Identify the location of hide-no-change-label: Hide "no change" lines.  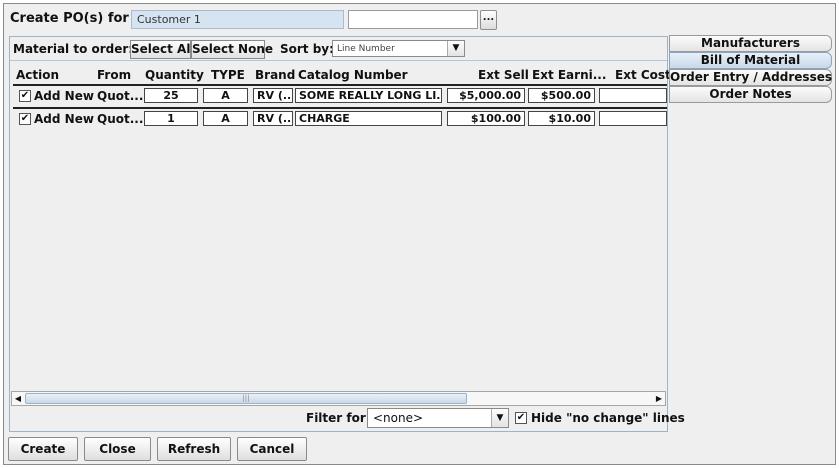
(608, 418).